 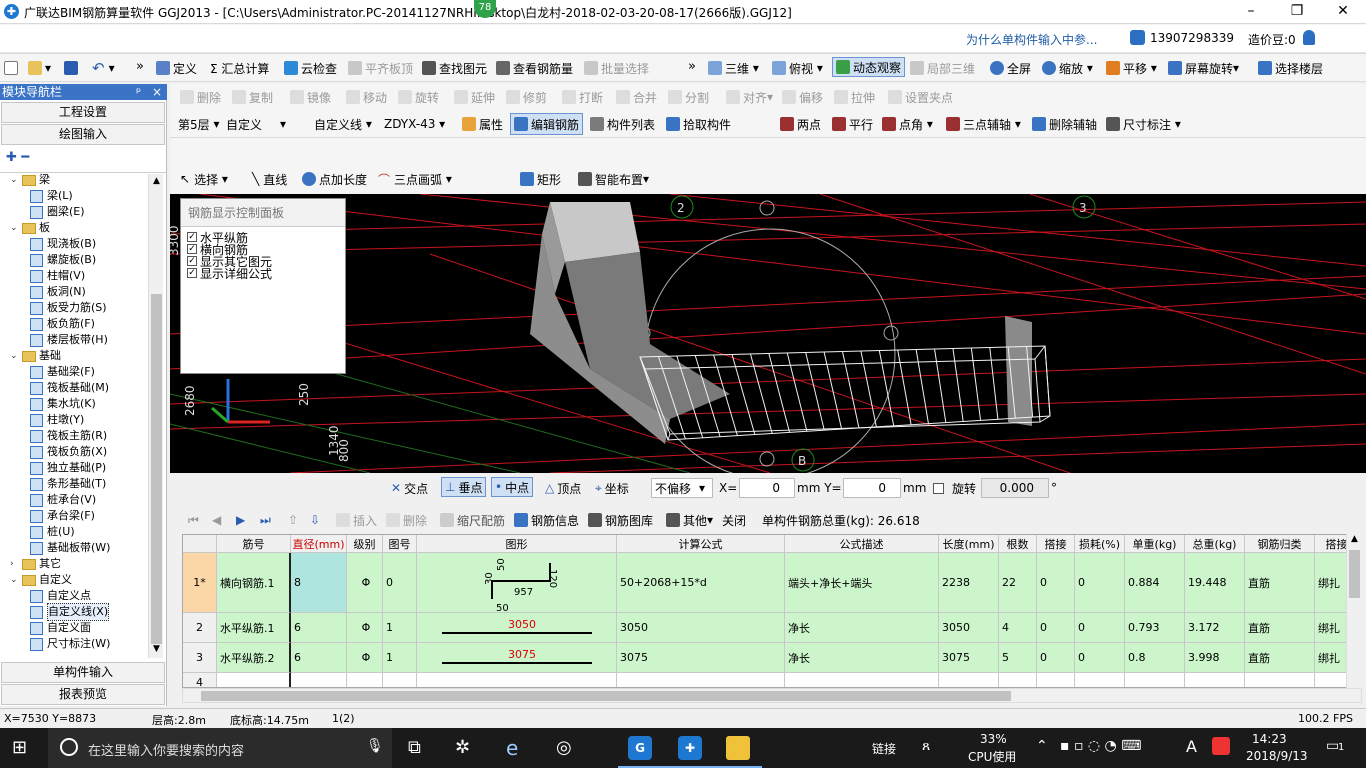 What do you see at coordinates (1290, 68) in the screenshot?
I see `select-floor-button: 选择楼层` at bounding box center [1290, 68].